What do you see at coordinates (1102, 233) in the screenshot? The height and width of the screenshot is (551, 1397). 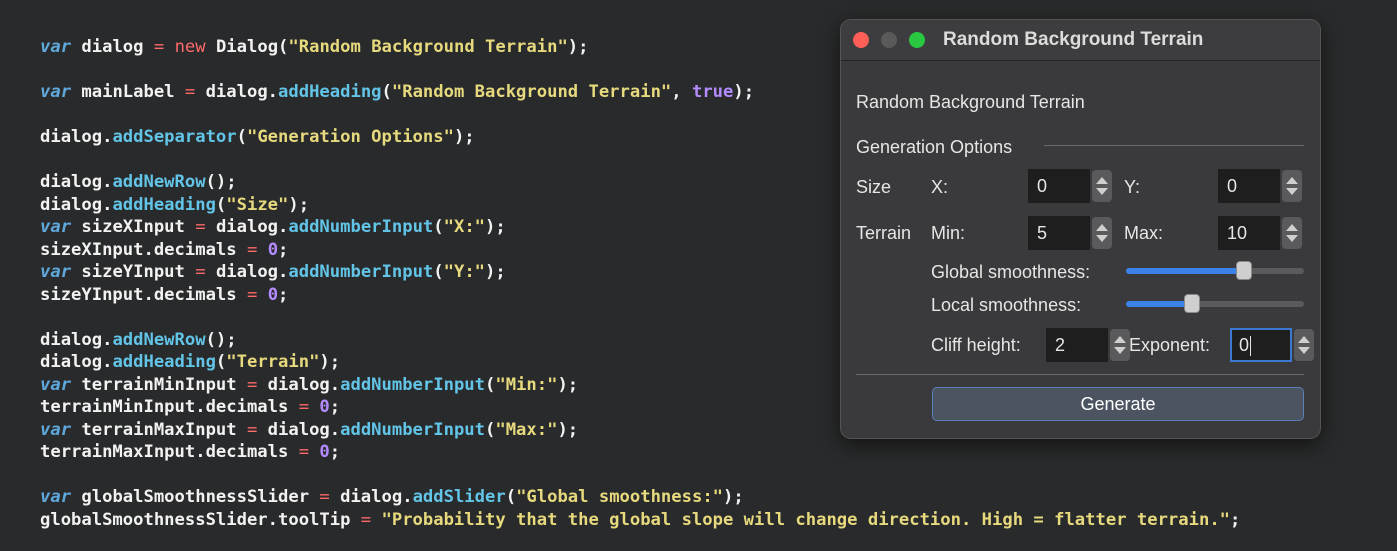 I see `terrain-min-stepper` at bounding box center [1102, 233].